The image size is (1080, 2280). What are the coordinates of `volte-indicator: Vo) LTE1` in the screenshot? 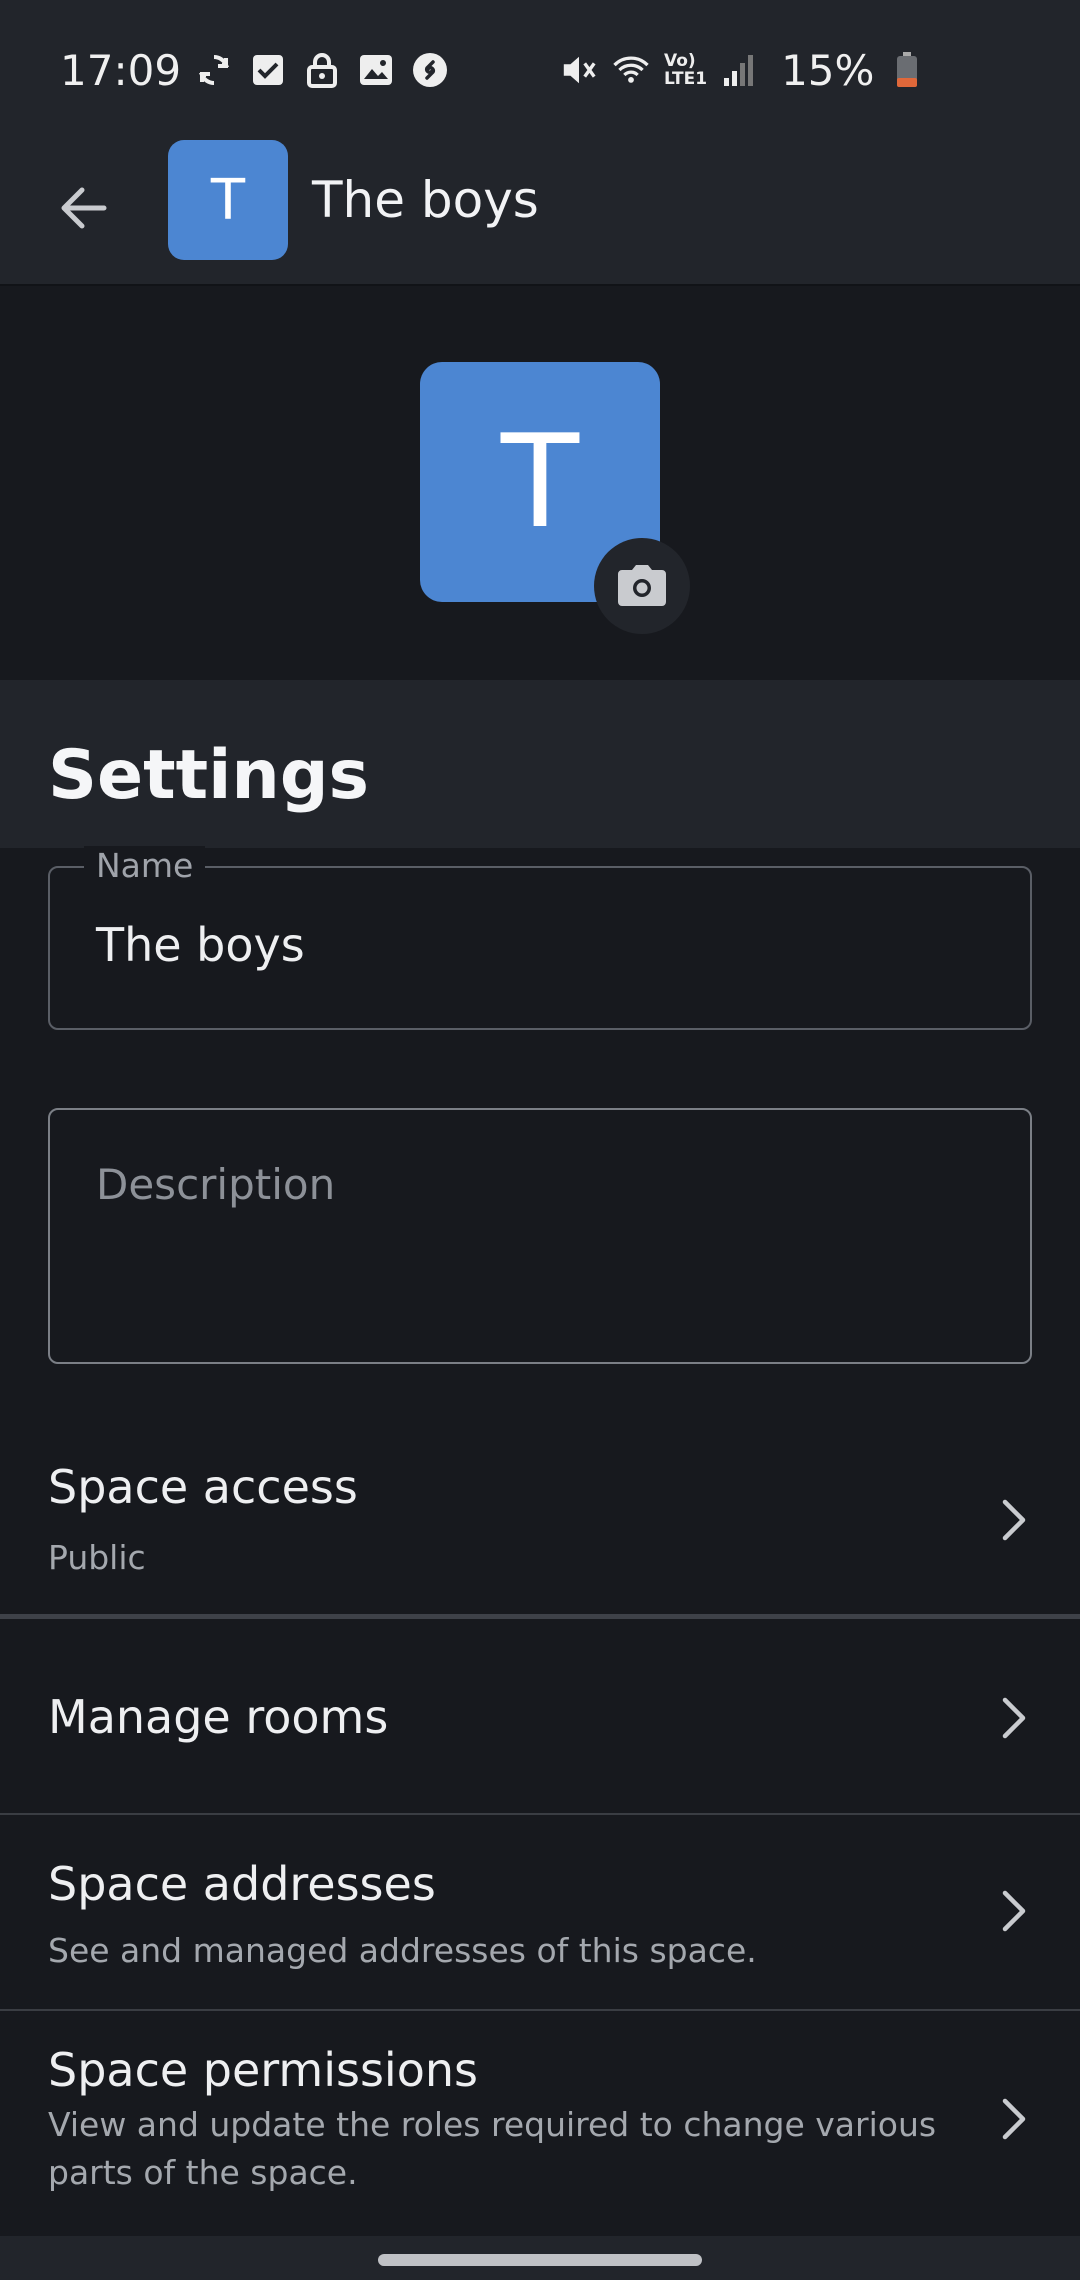 It's located at (685, 70).